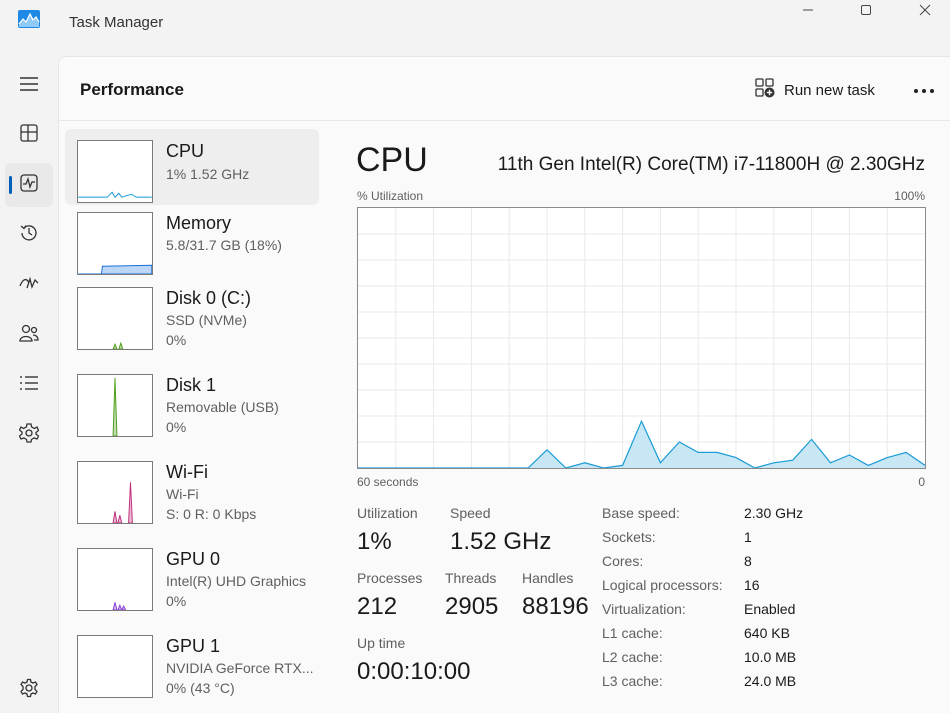  I want to click on nav-item-performance, so click(29, 185).